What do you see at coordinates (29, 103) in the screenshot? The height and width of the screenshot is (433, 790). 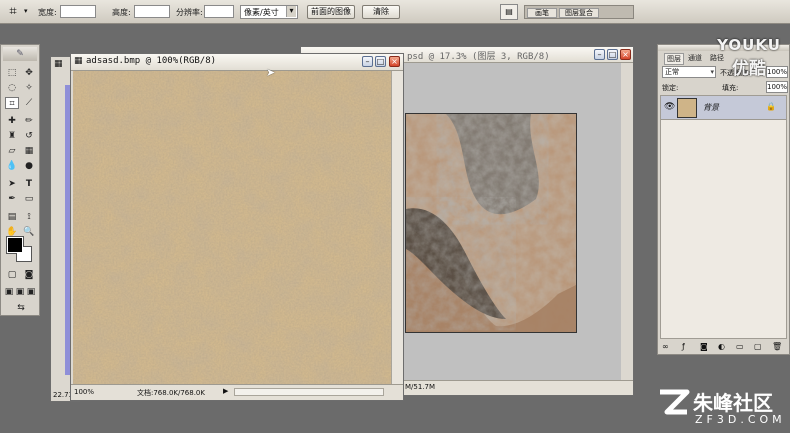 I see `slice-icon: ⟋` at bounding box center [29, 103].